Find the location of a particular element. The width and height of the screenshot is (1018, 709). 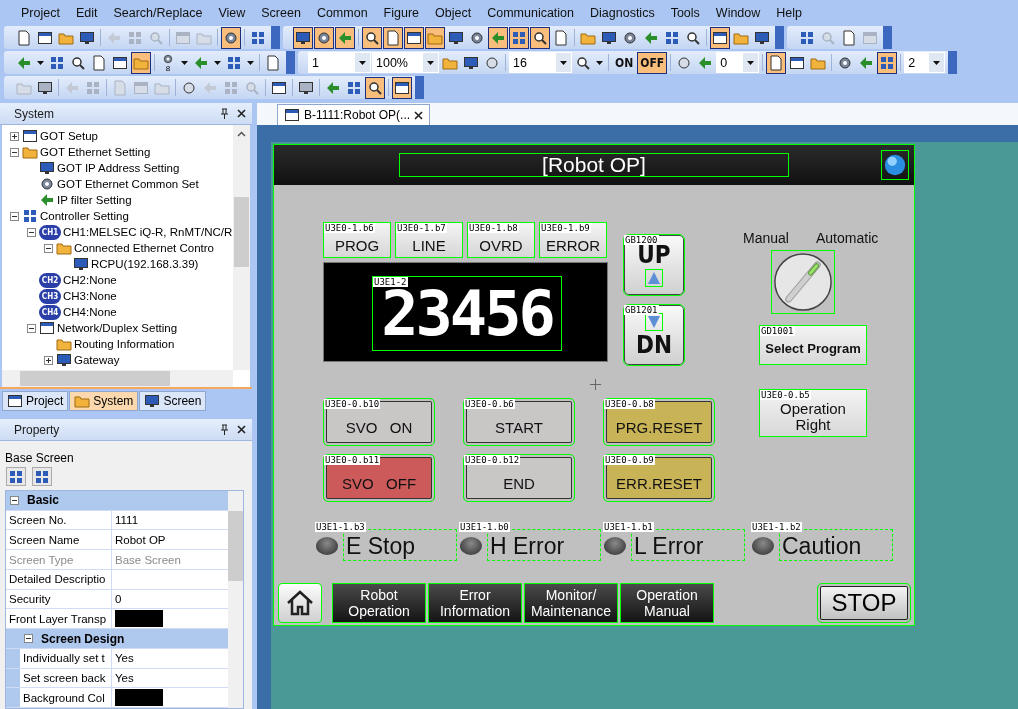

tree-item: IP filter Setting is located at coordinates (94, 200).